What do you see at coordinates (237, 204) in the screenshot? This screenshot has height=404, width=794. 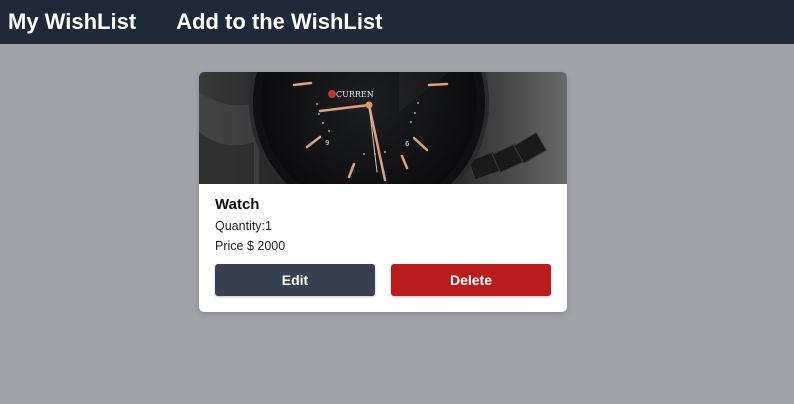 I see `item-name: Watch` at bounding box center [237, 204].